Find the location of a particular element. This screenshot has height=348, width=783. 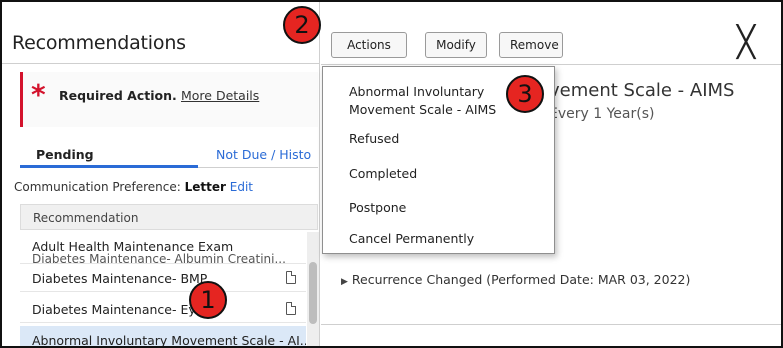

tab-pending: Pending is located at coordinates (109, 154).